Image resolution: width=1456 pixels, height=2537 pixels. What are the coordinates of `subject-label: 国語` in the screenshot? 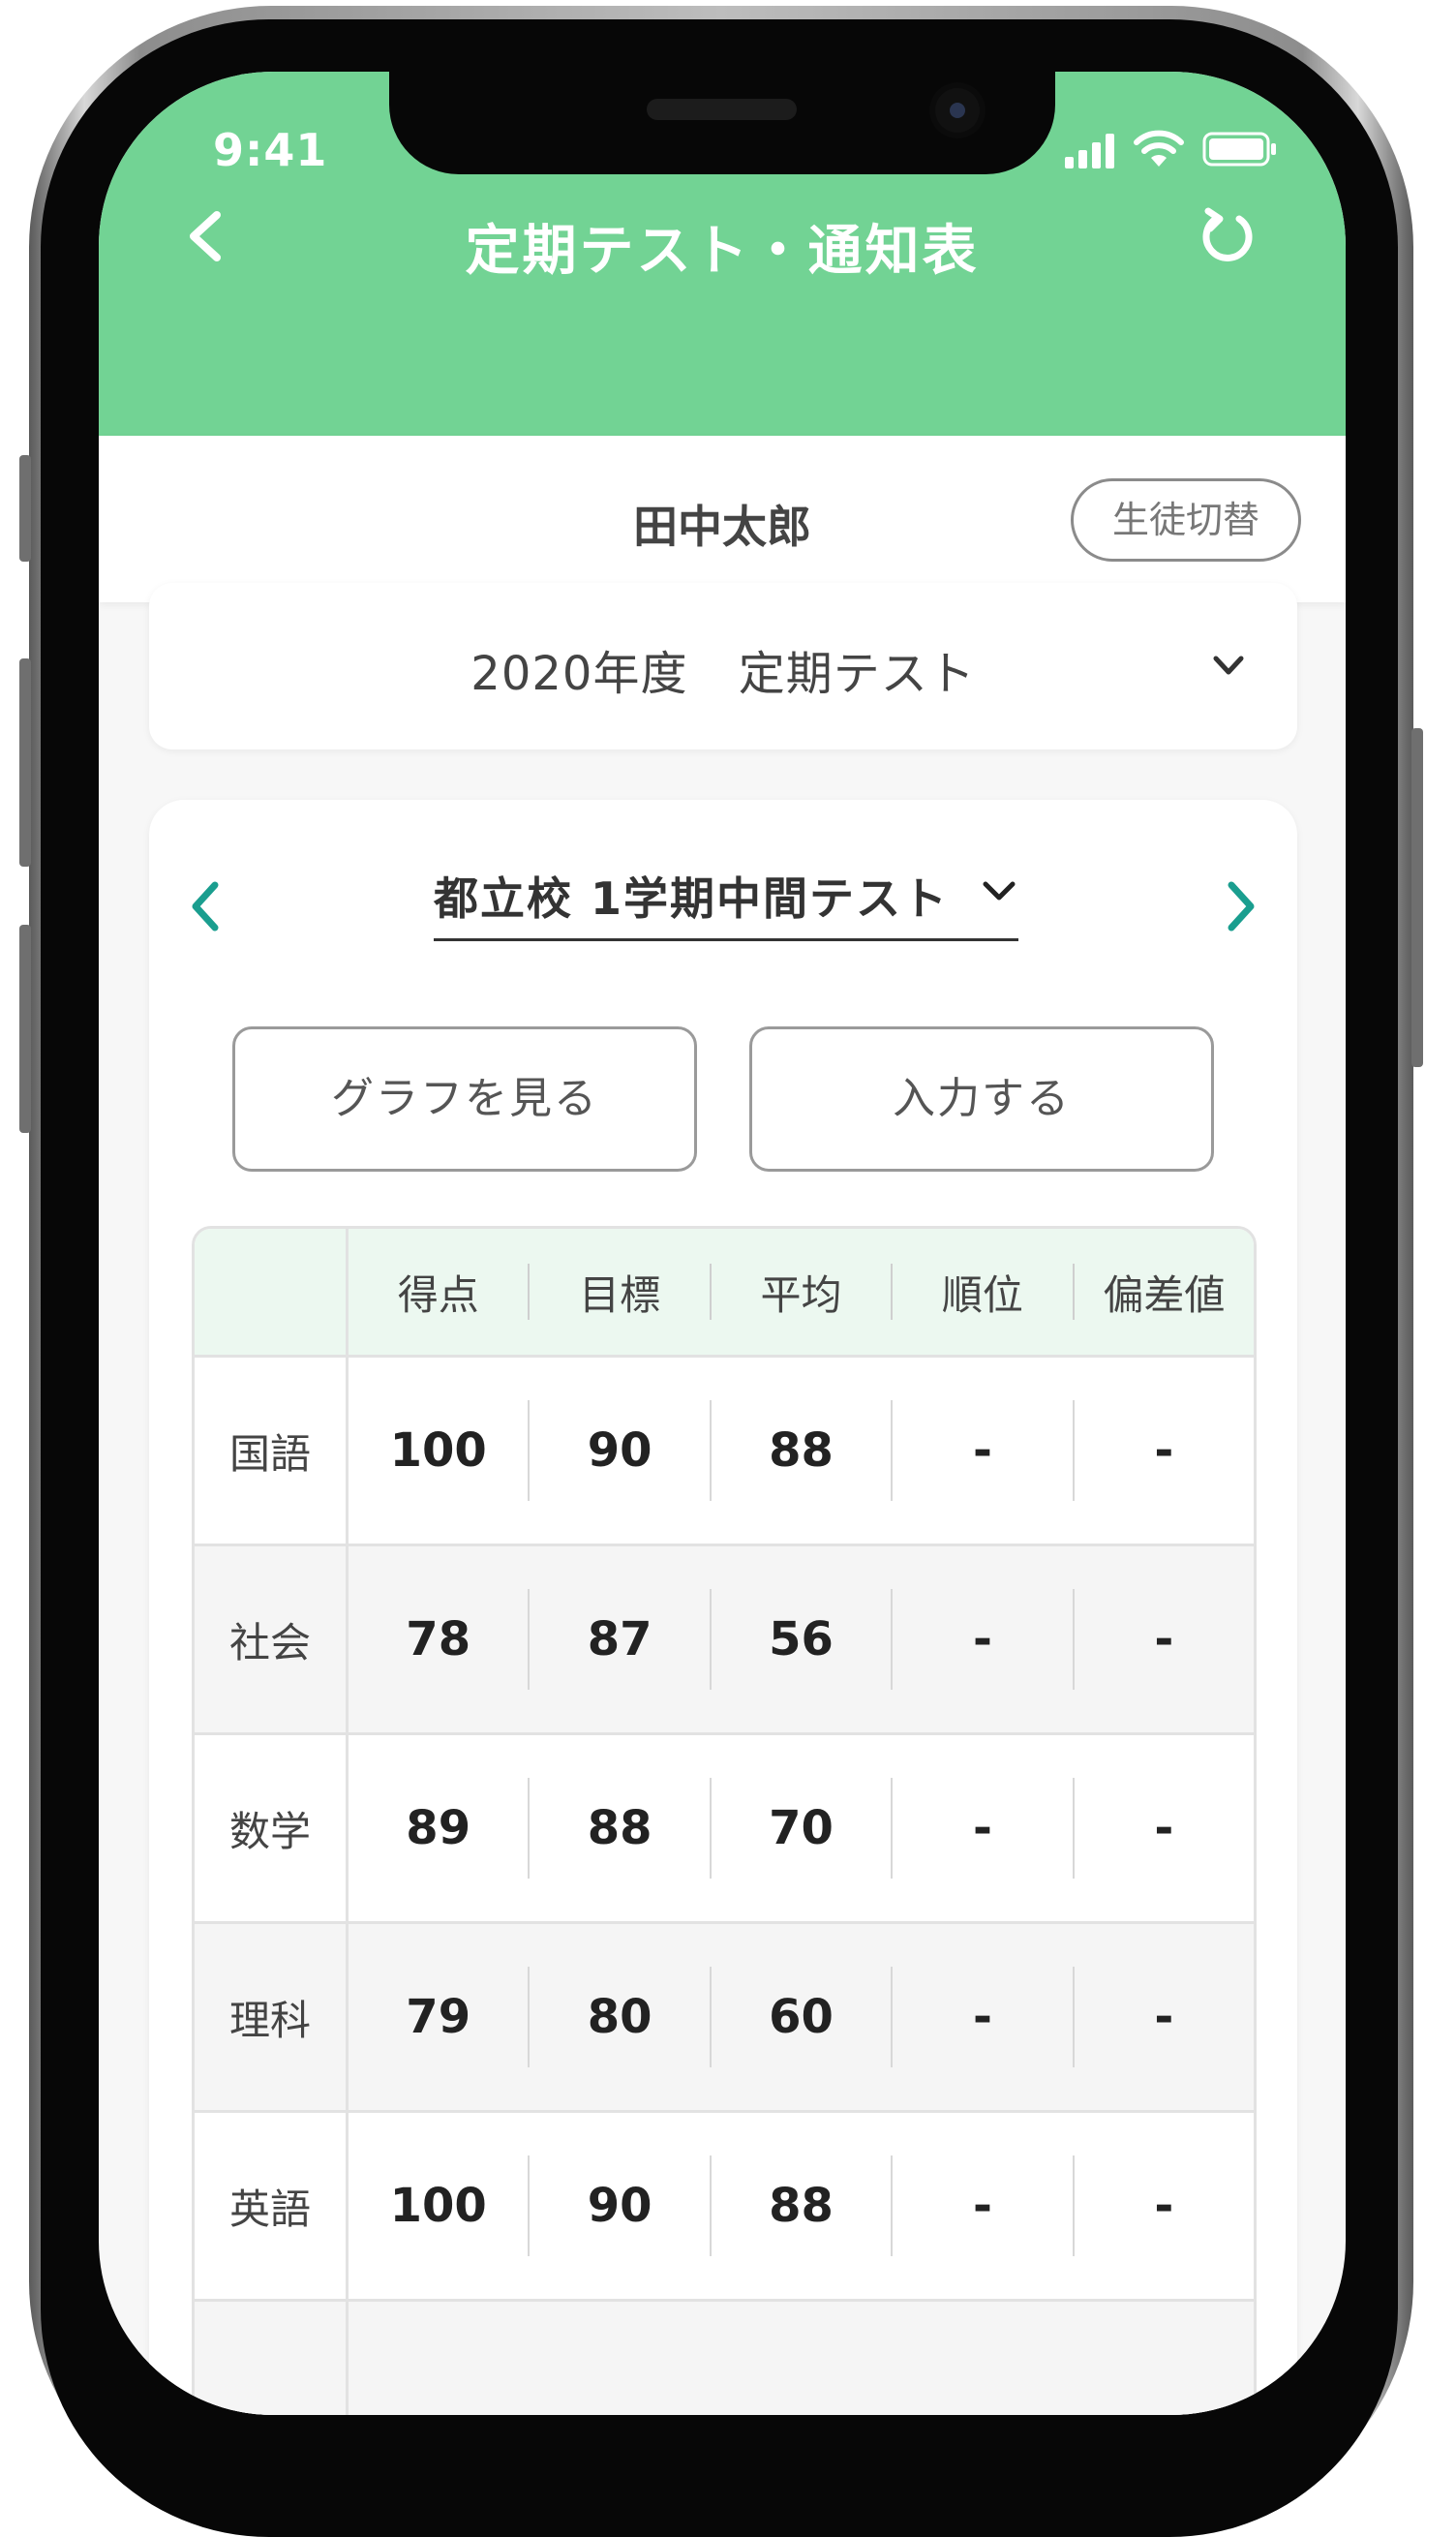 It's located at (272, 1451).